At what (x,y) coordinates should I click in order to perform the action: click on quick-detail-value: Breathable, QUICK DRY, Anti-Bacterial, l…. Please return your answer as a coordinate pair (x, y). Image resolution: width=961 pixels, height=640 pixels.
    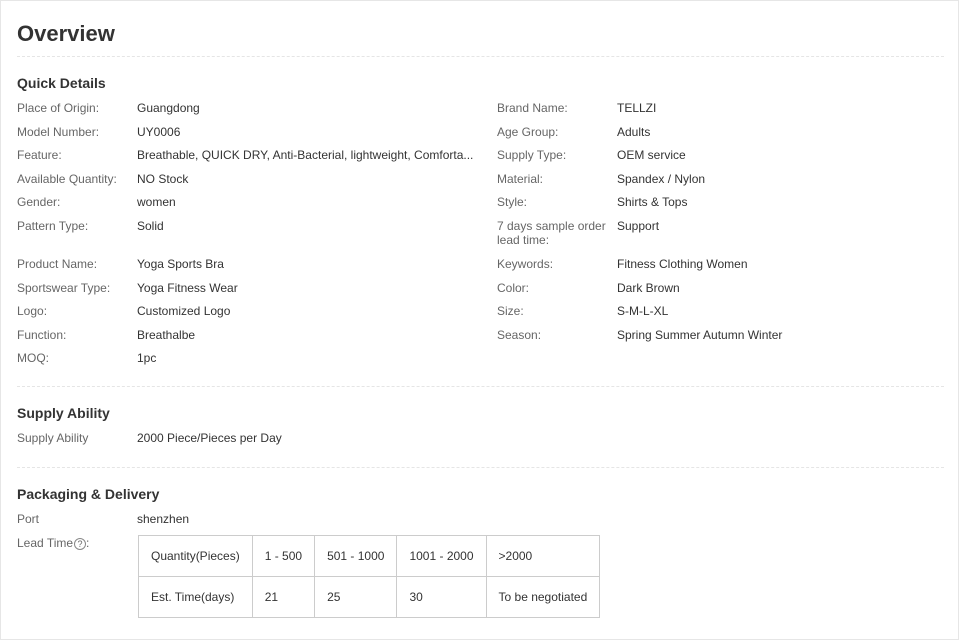
    Looking at the image, I should click on (305, 155).